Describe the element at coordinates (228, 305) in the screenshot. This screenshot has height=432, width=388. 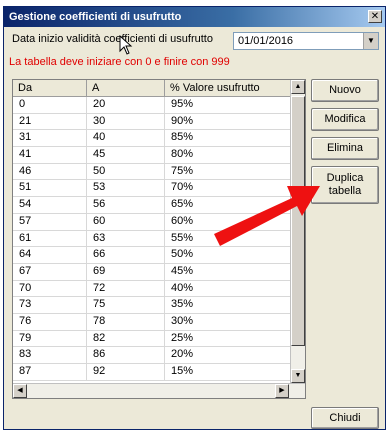
I see `table-cell: 35%` at that location.